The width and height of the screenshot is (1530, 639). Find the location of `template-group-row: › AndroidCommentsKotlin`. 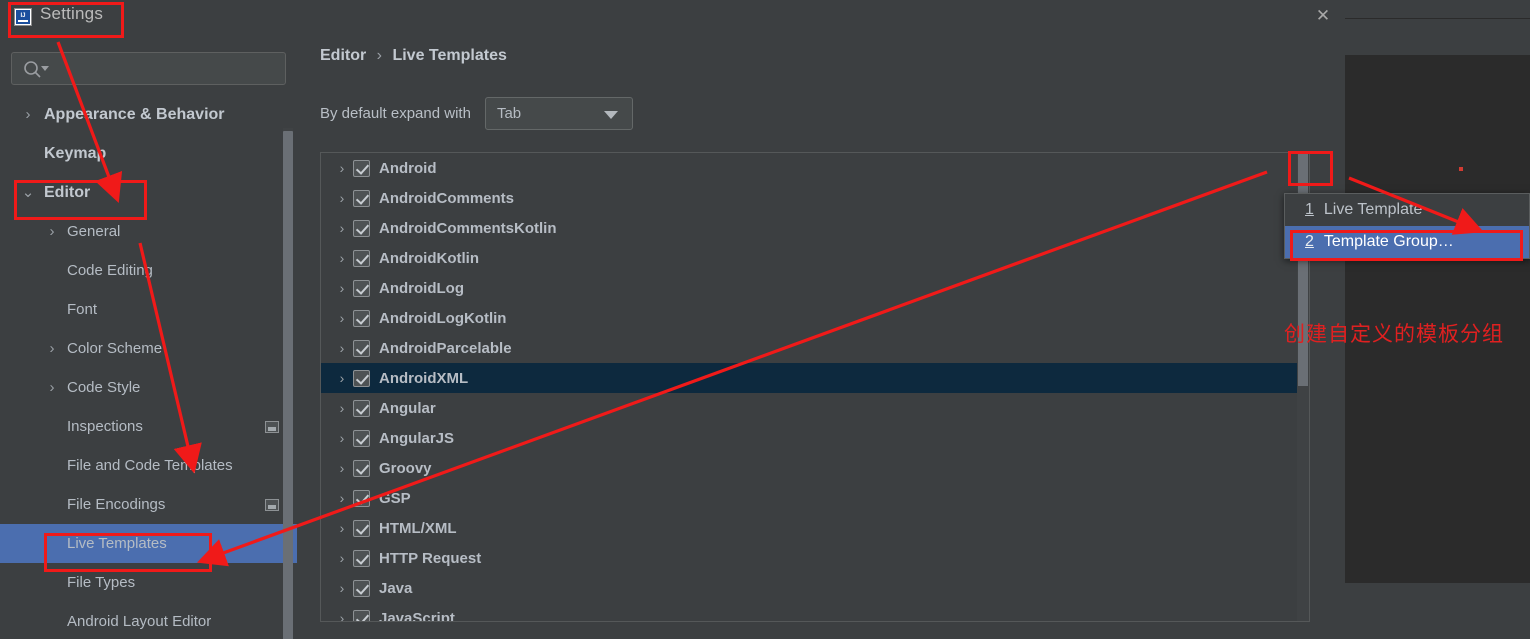

template-group-row: › AndroidCommentsKotlin is located at coordinates (815, 228).